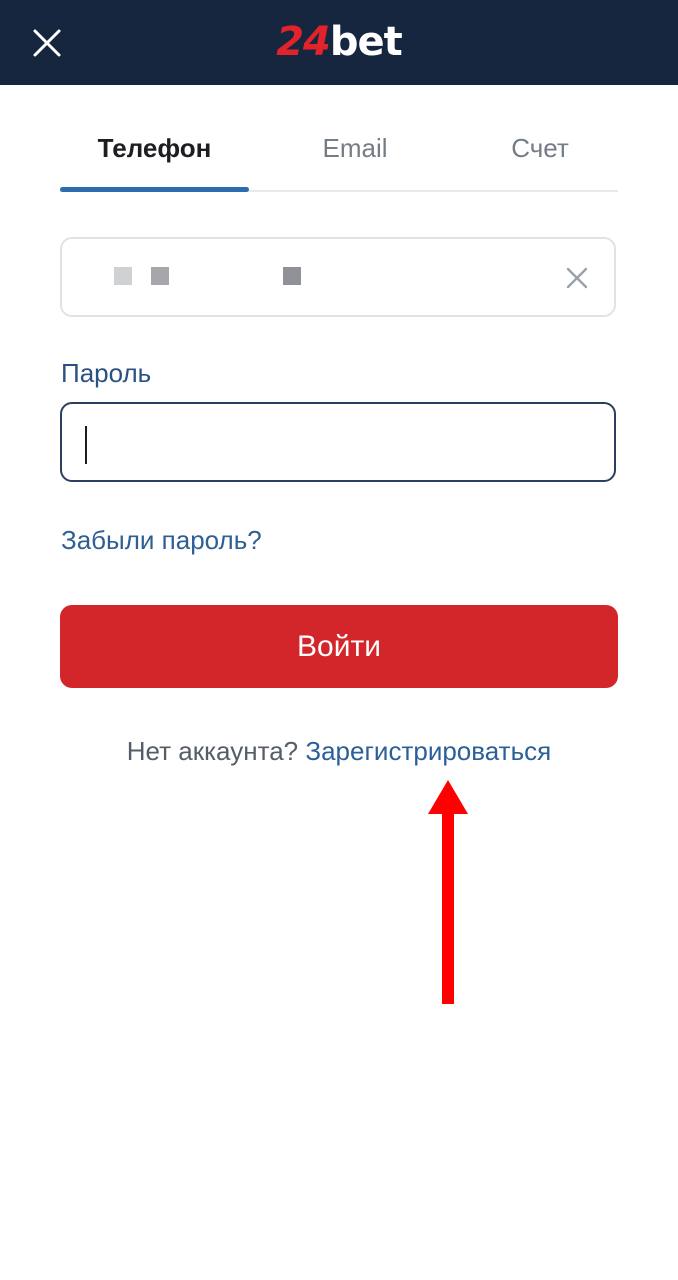 The width and height of the screenshot is (678, 1280). I want to click on login-method-tabs: Телефон Email Счет, so click(339, 155).